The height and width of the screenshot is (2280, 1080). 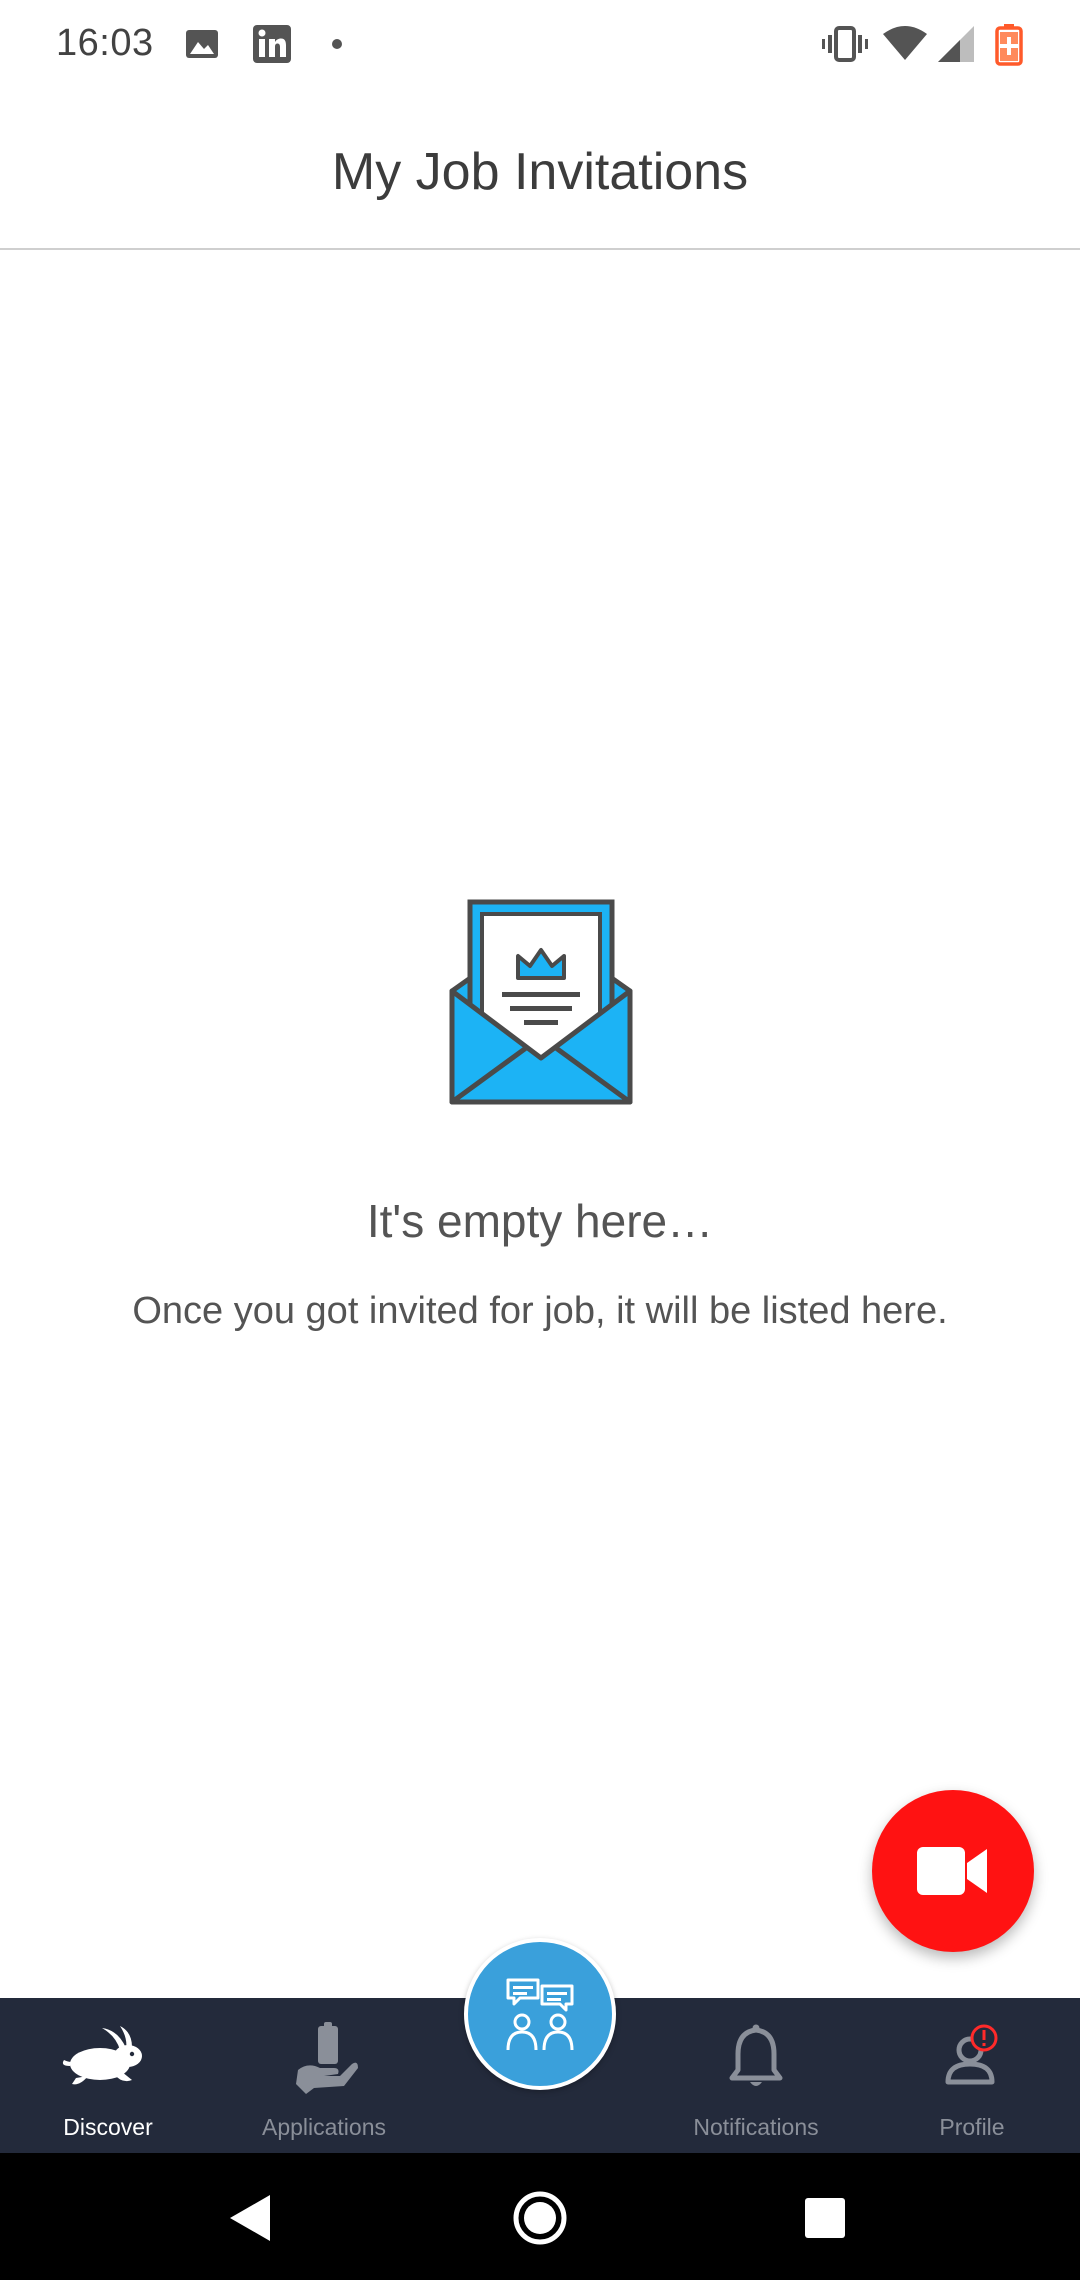 I want to click on nav-label-discover: Discover, so click(x=108, y=2127).